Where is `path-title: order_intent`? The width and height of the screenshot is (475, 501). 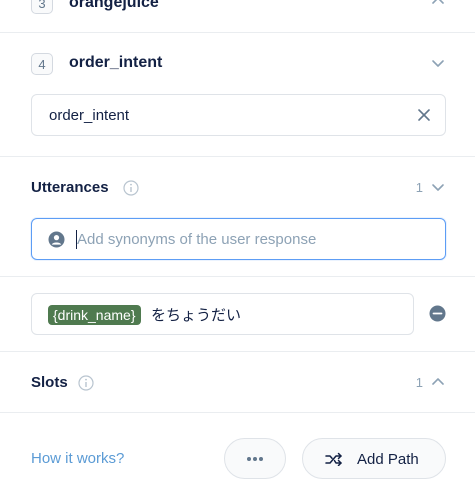
path-title: order_intent is located at coordinates (116, 62).